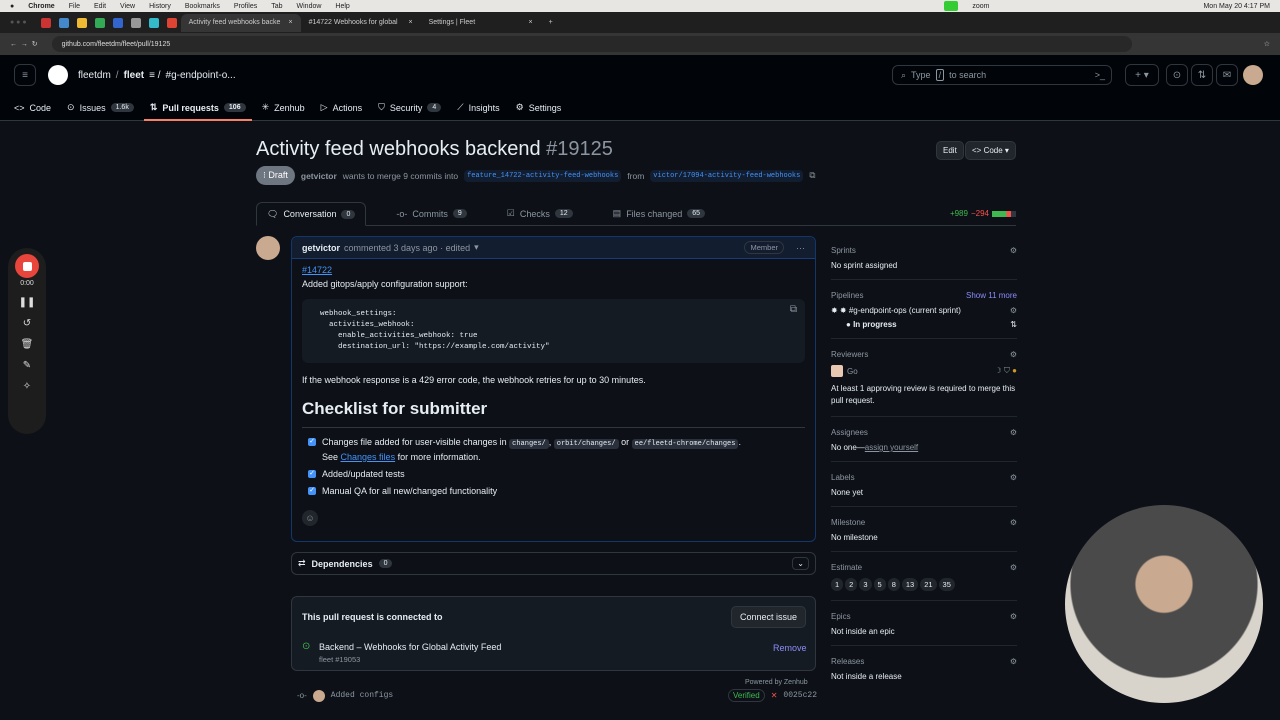  Describe the element at coordinates (35, 44) in the screenshot. I see `reload-icon: ↻` at that location.